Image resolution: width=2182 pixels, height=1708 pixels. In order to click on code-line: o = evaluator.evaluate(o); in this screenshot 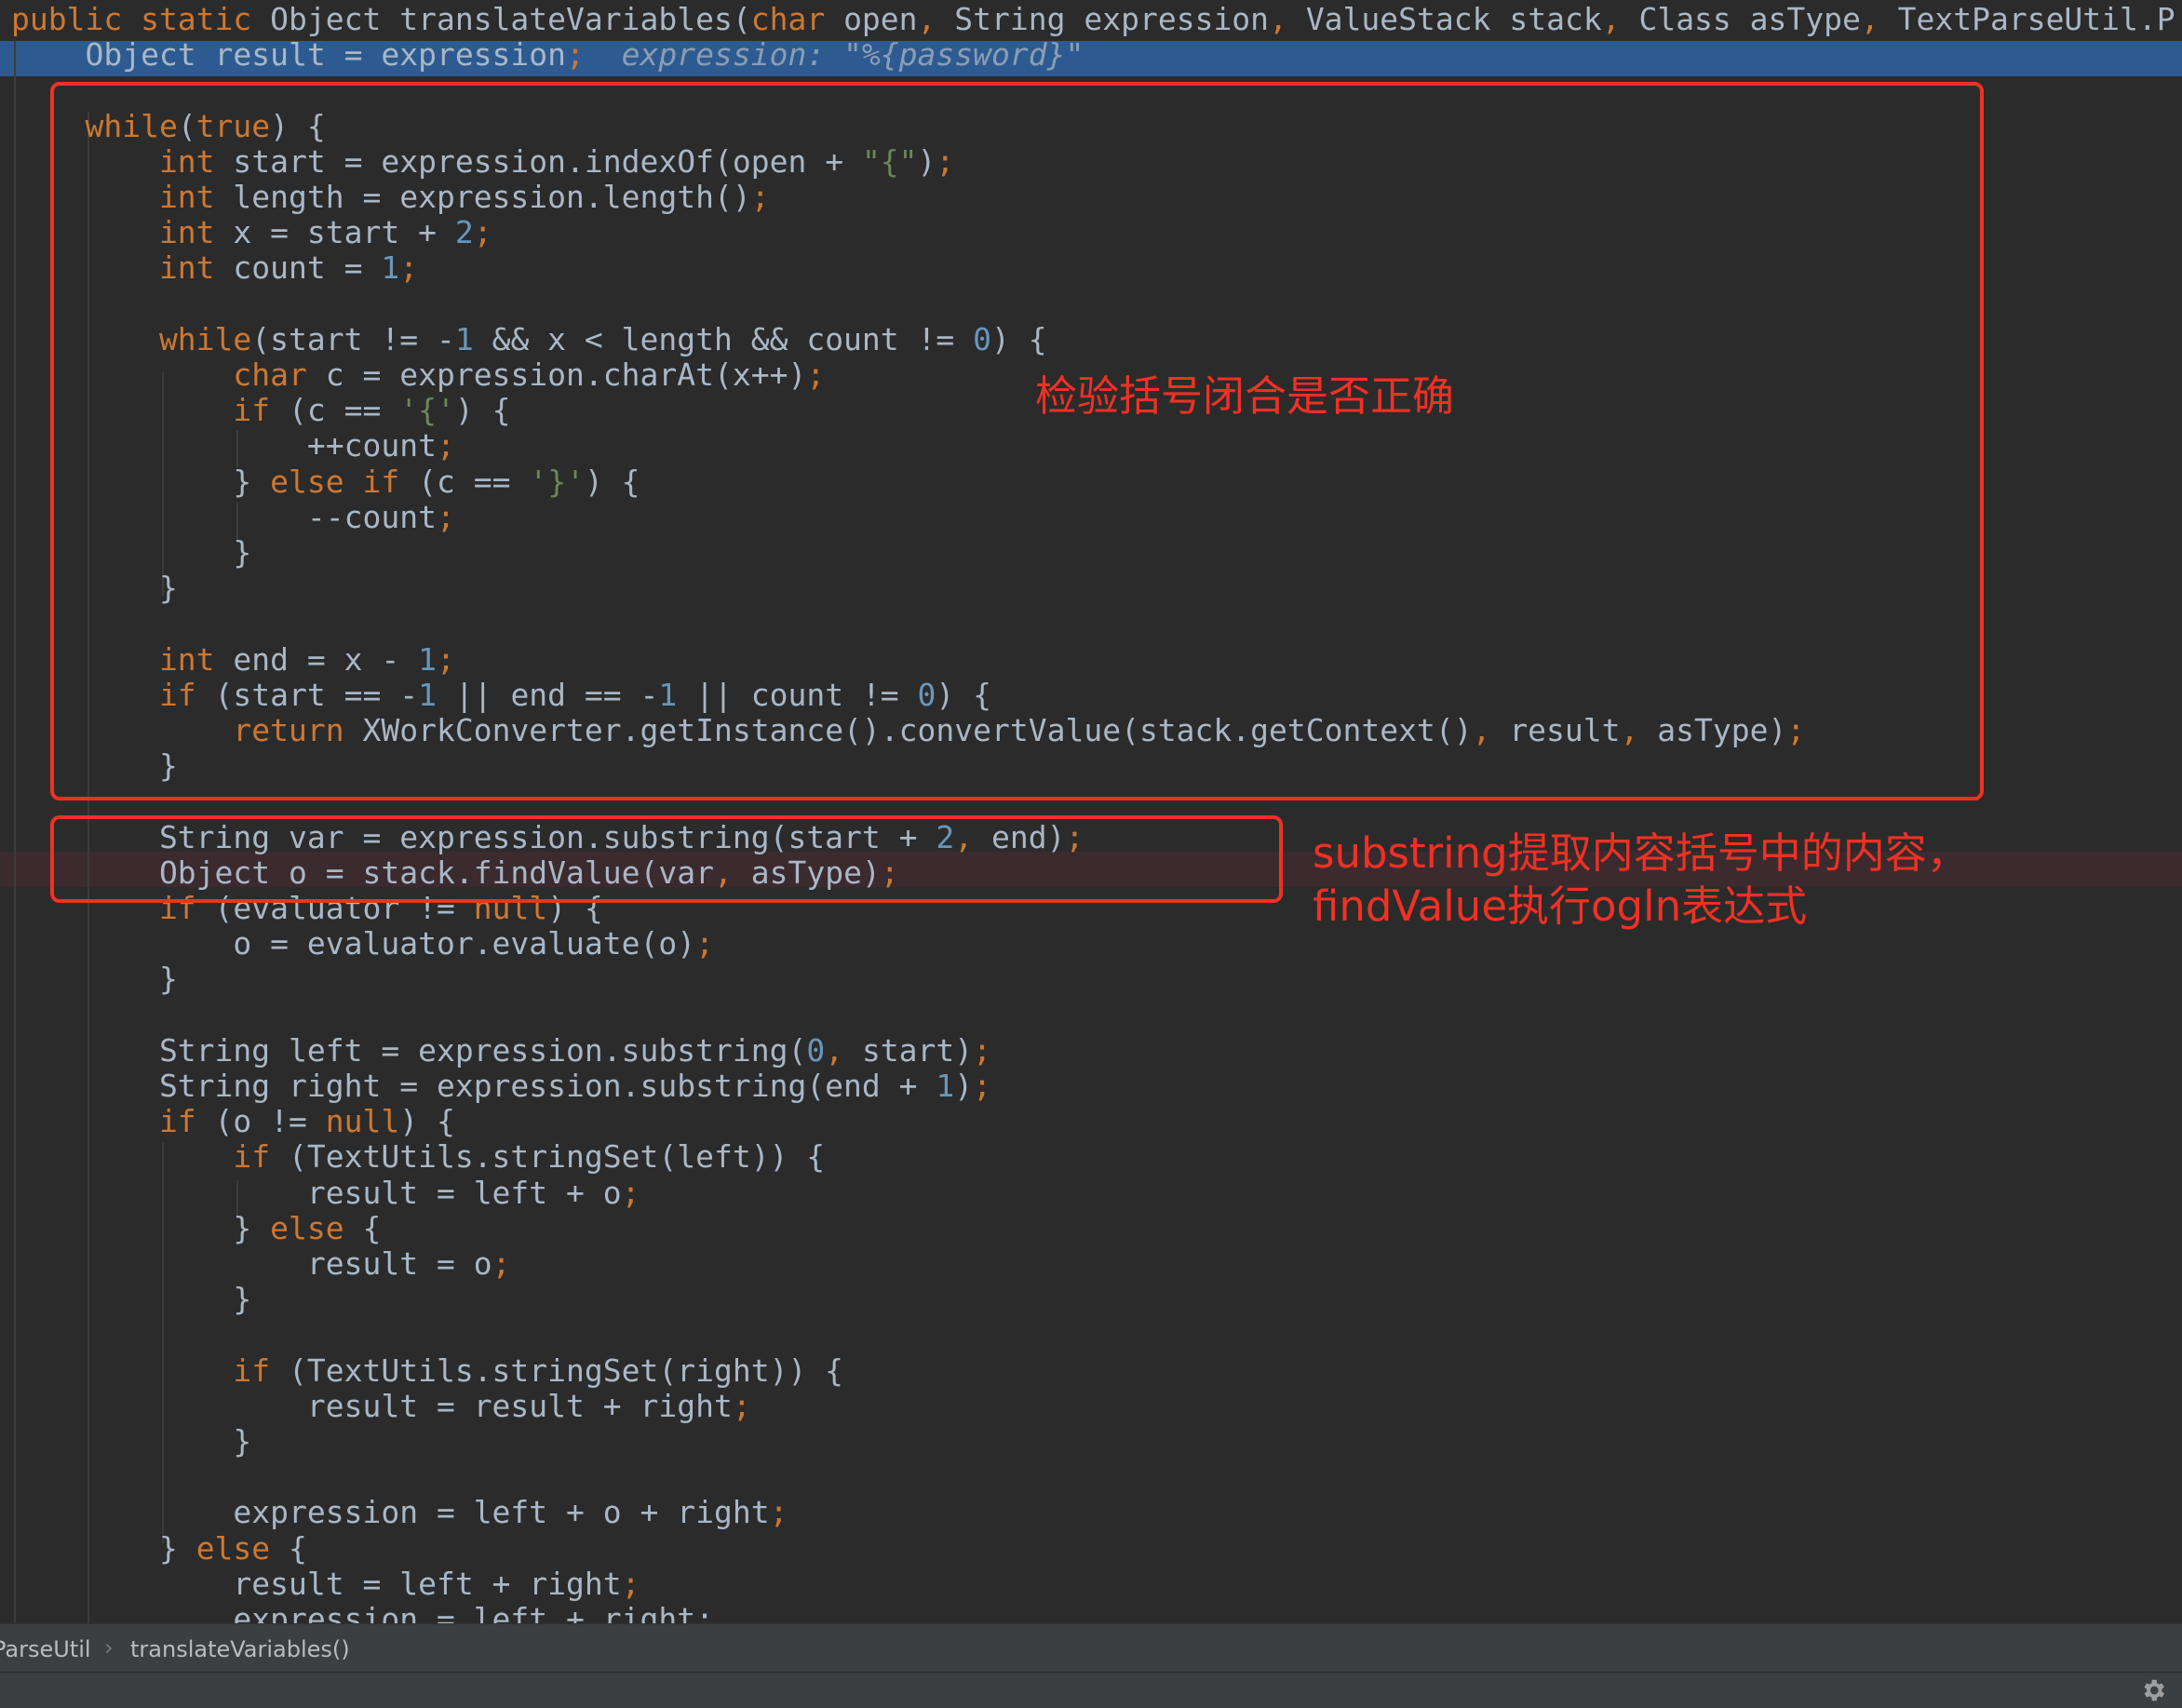, I will do `click(363, 944)`.